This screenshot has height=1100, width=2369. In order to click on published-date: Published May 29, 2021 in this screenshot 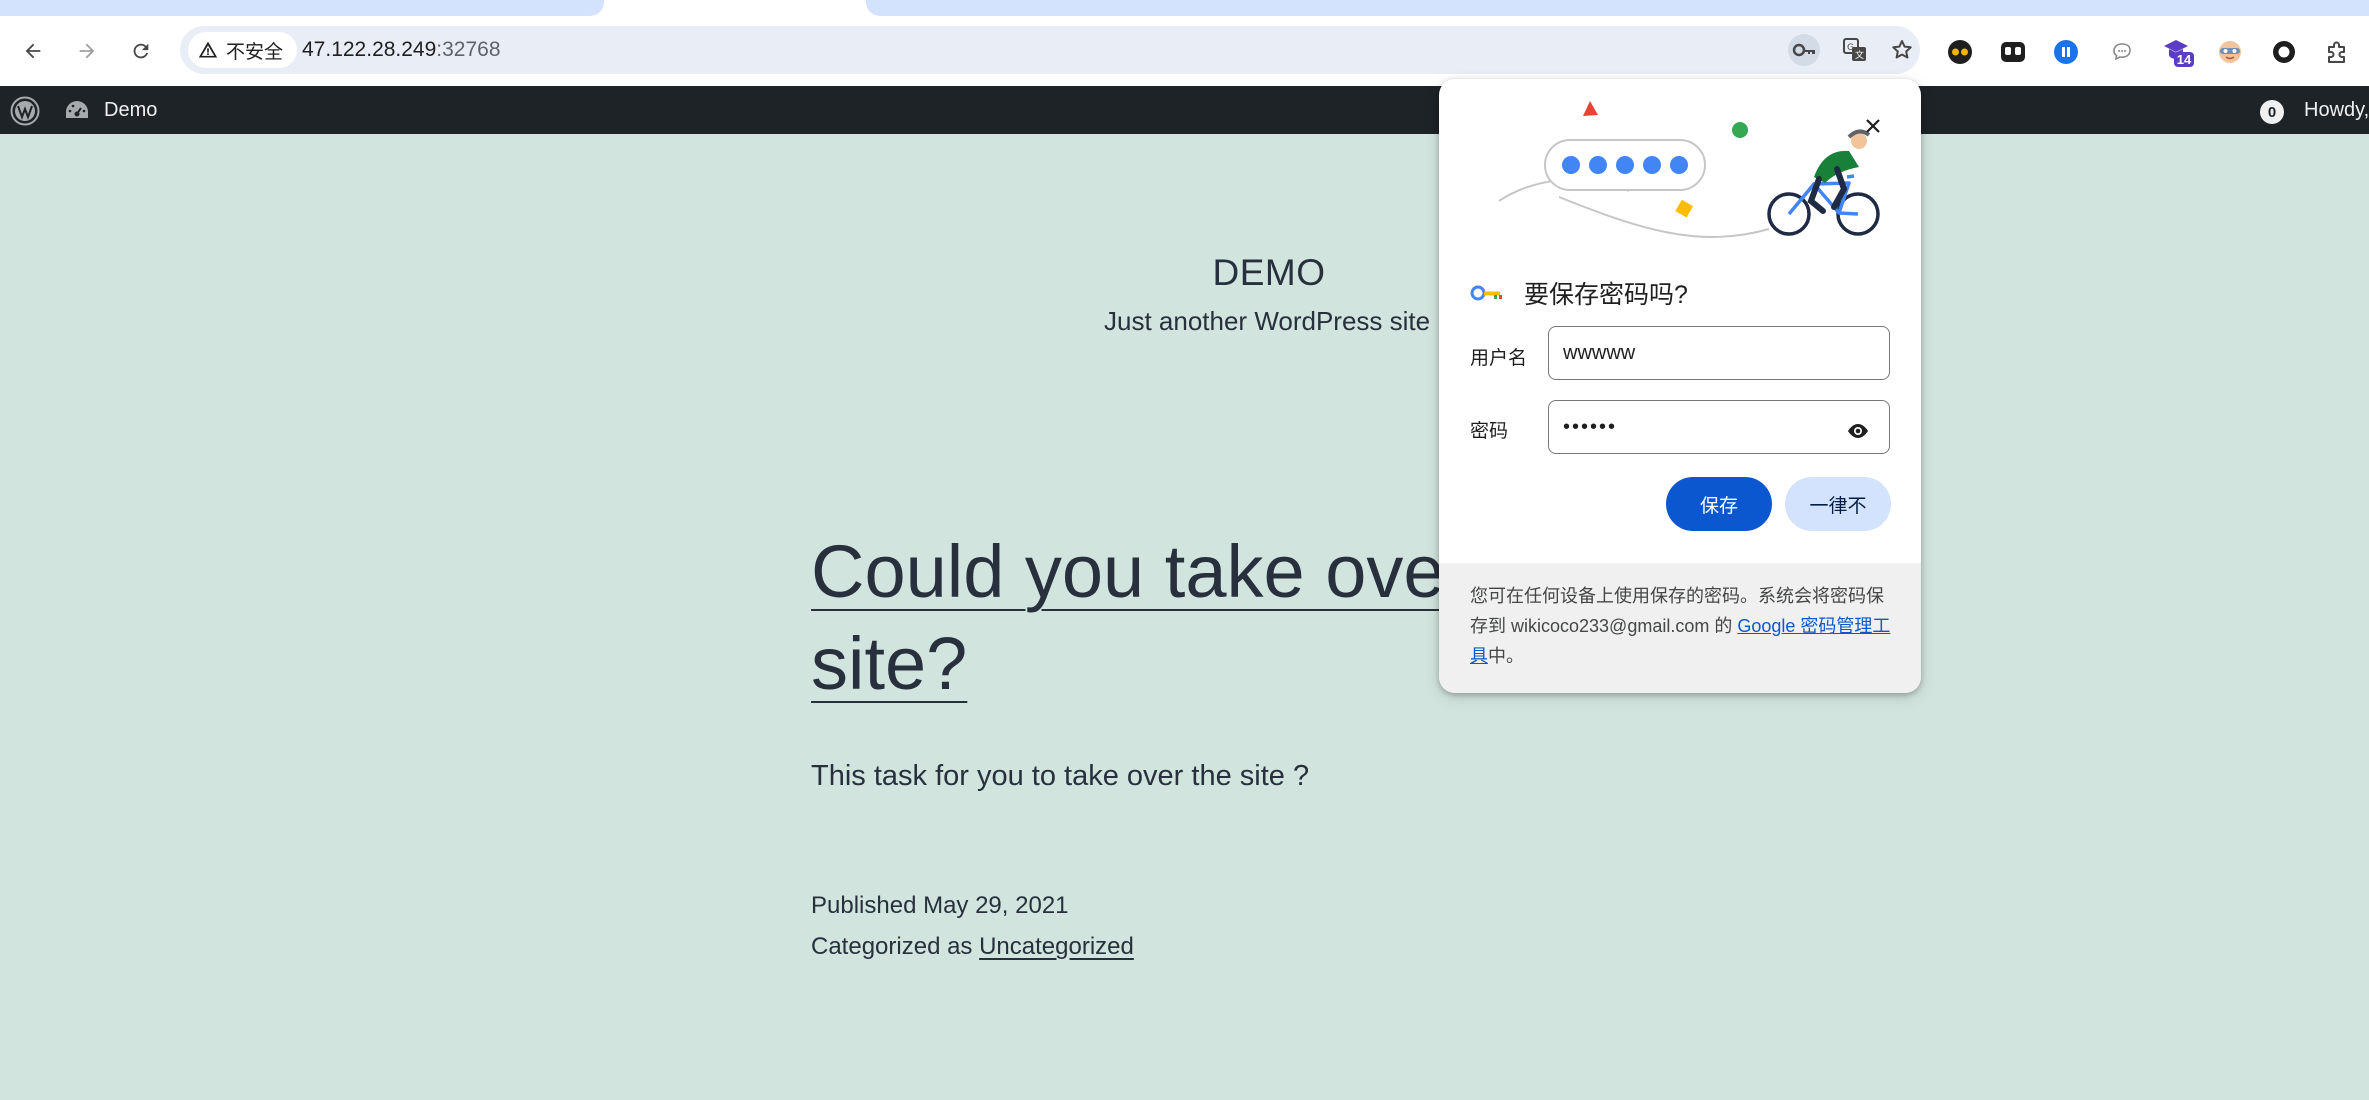, I will do `click(940, 905)`.